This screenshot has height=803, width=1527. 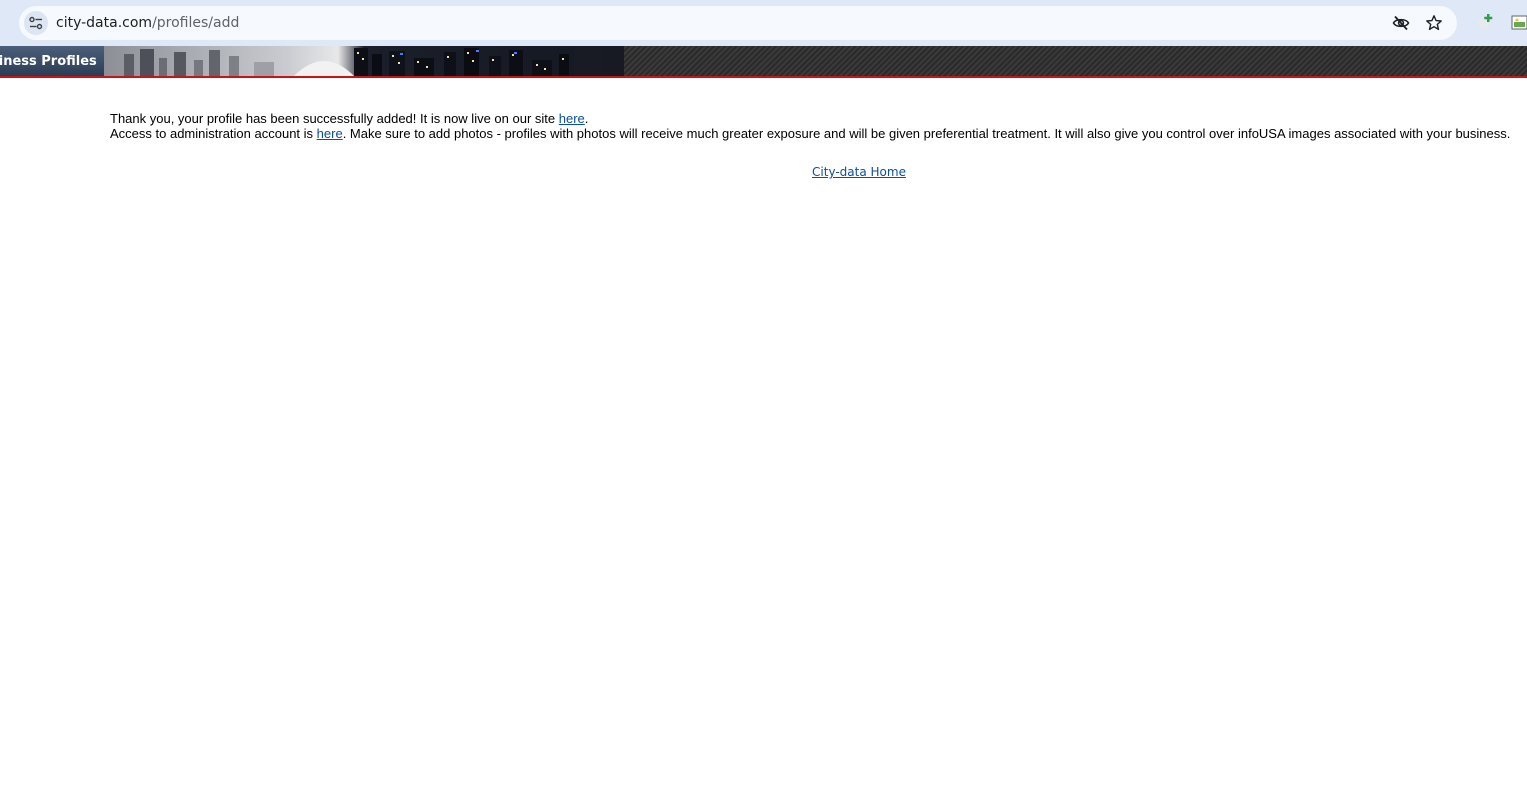 I want to click on site-info-icon, so click(x=36, y=23).